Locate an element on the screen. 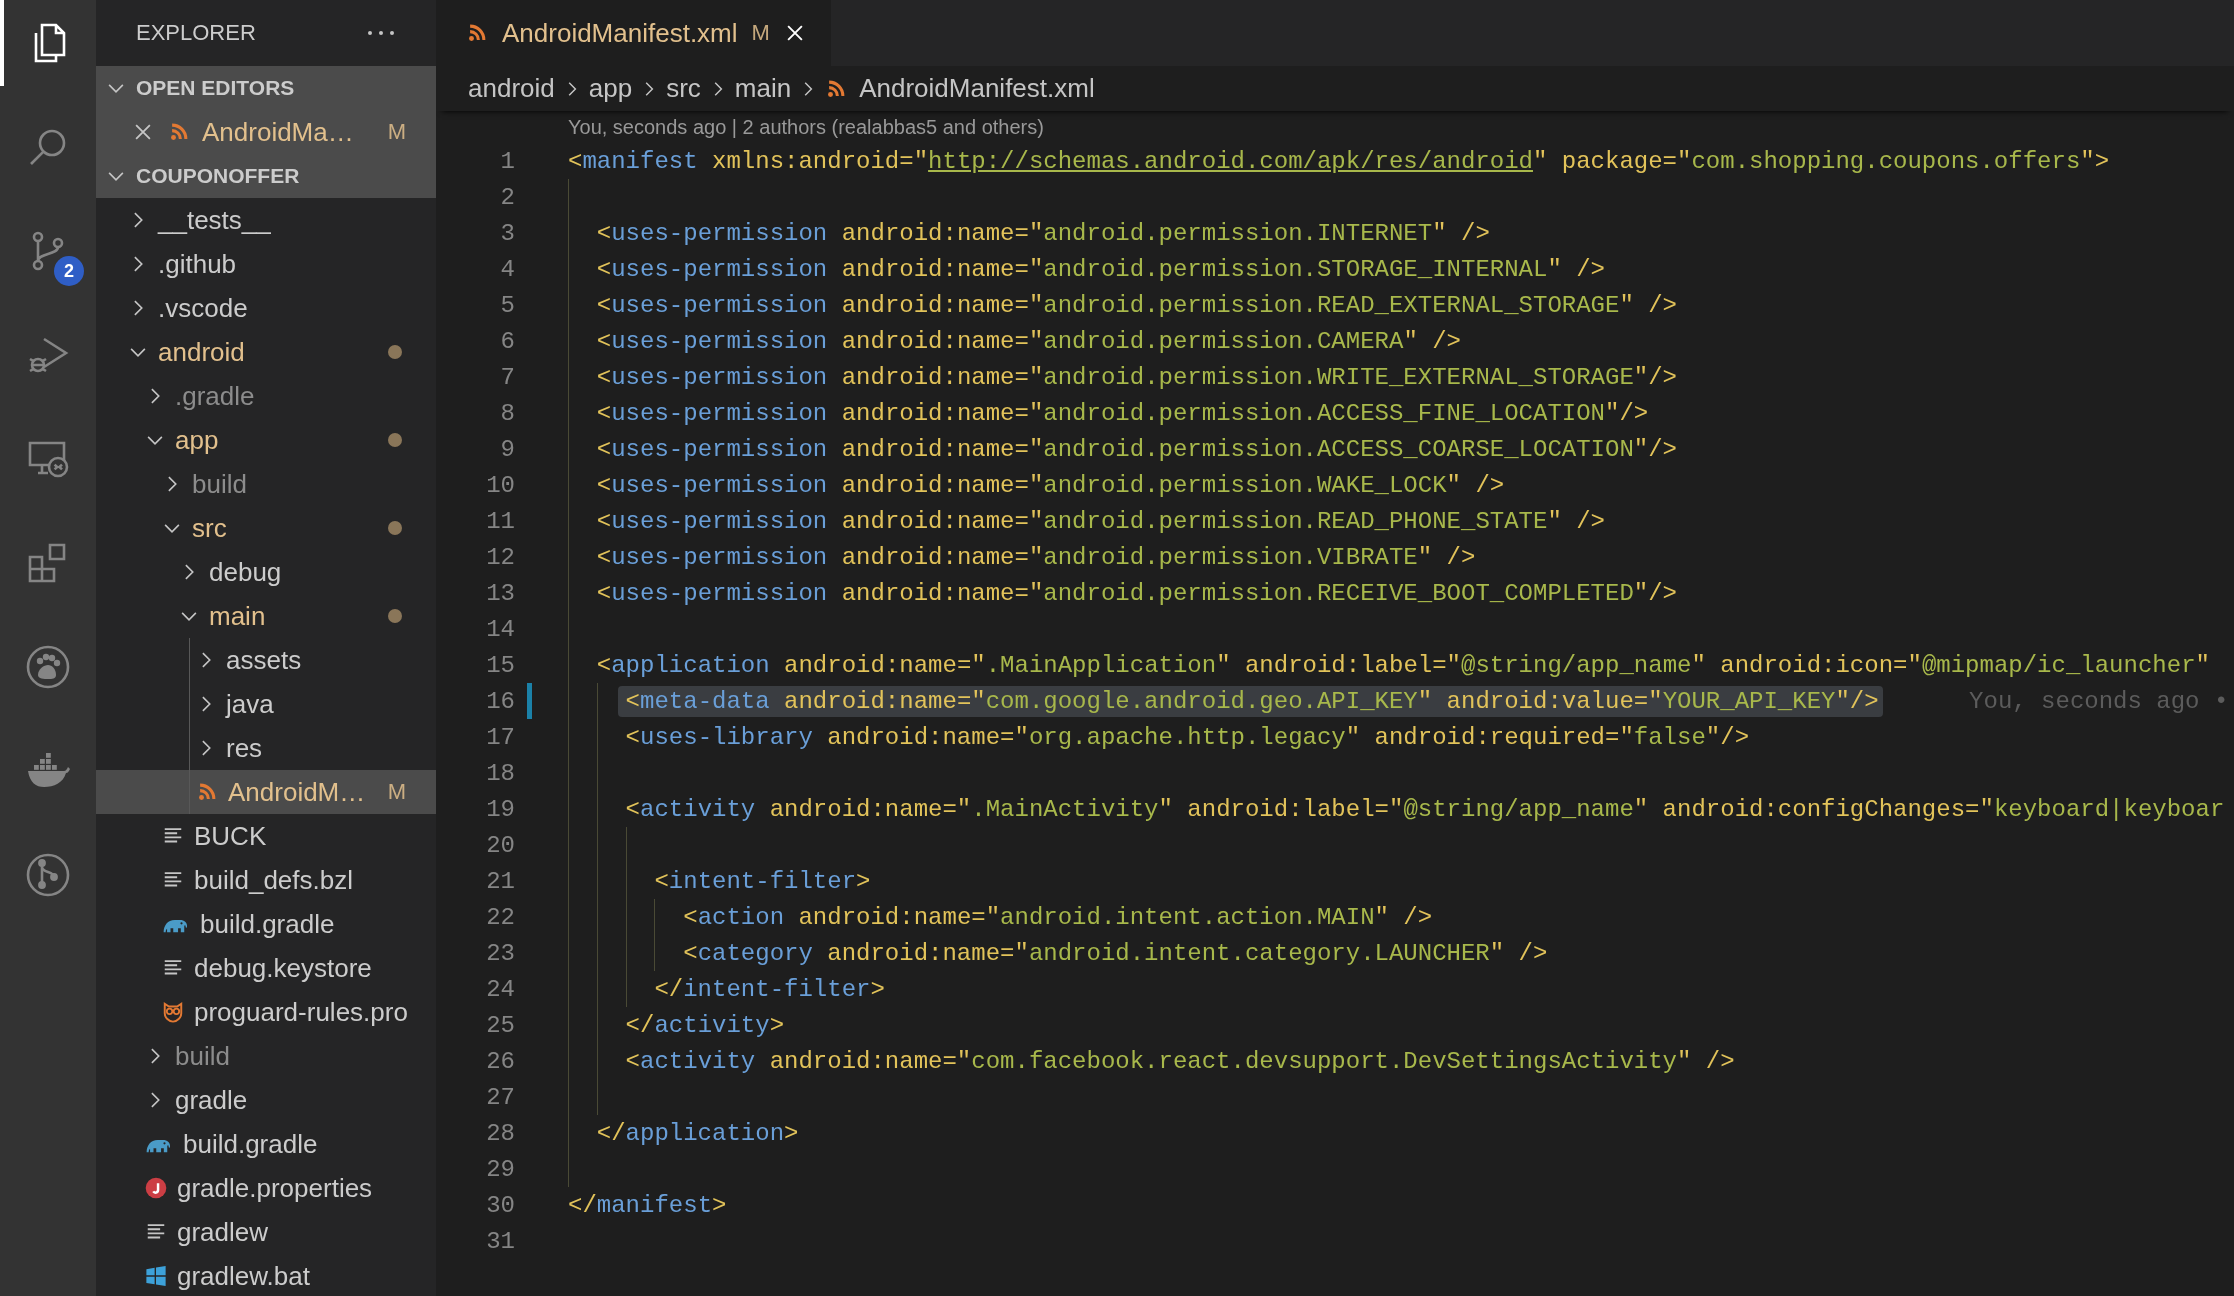 The width and height of the screenshot is (2234, 1296). line-number: 1 is located at coordinates (507, 161).